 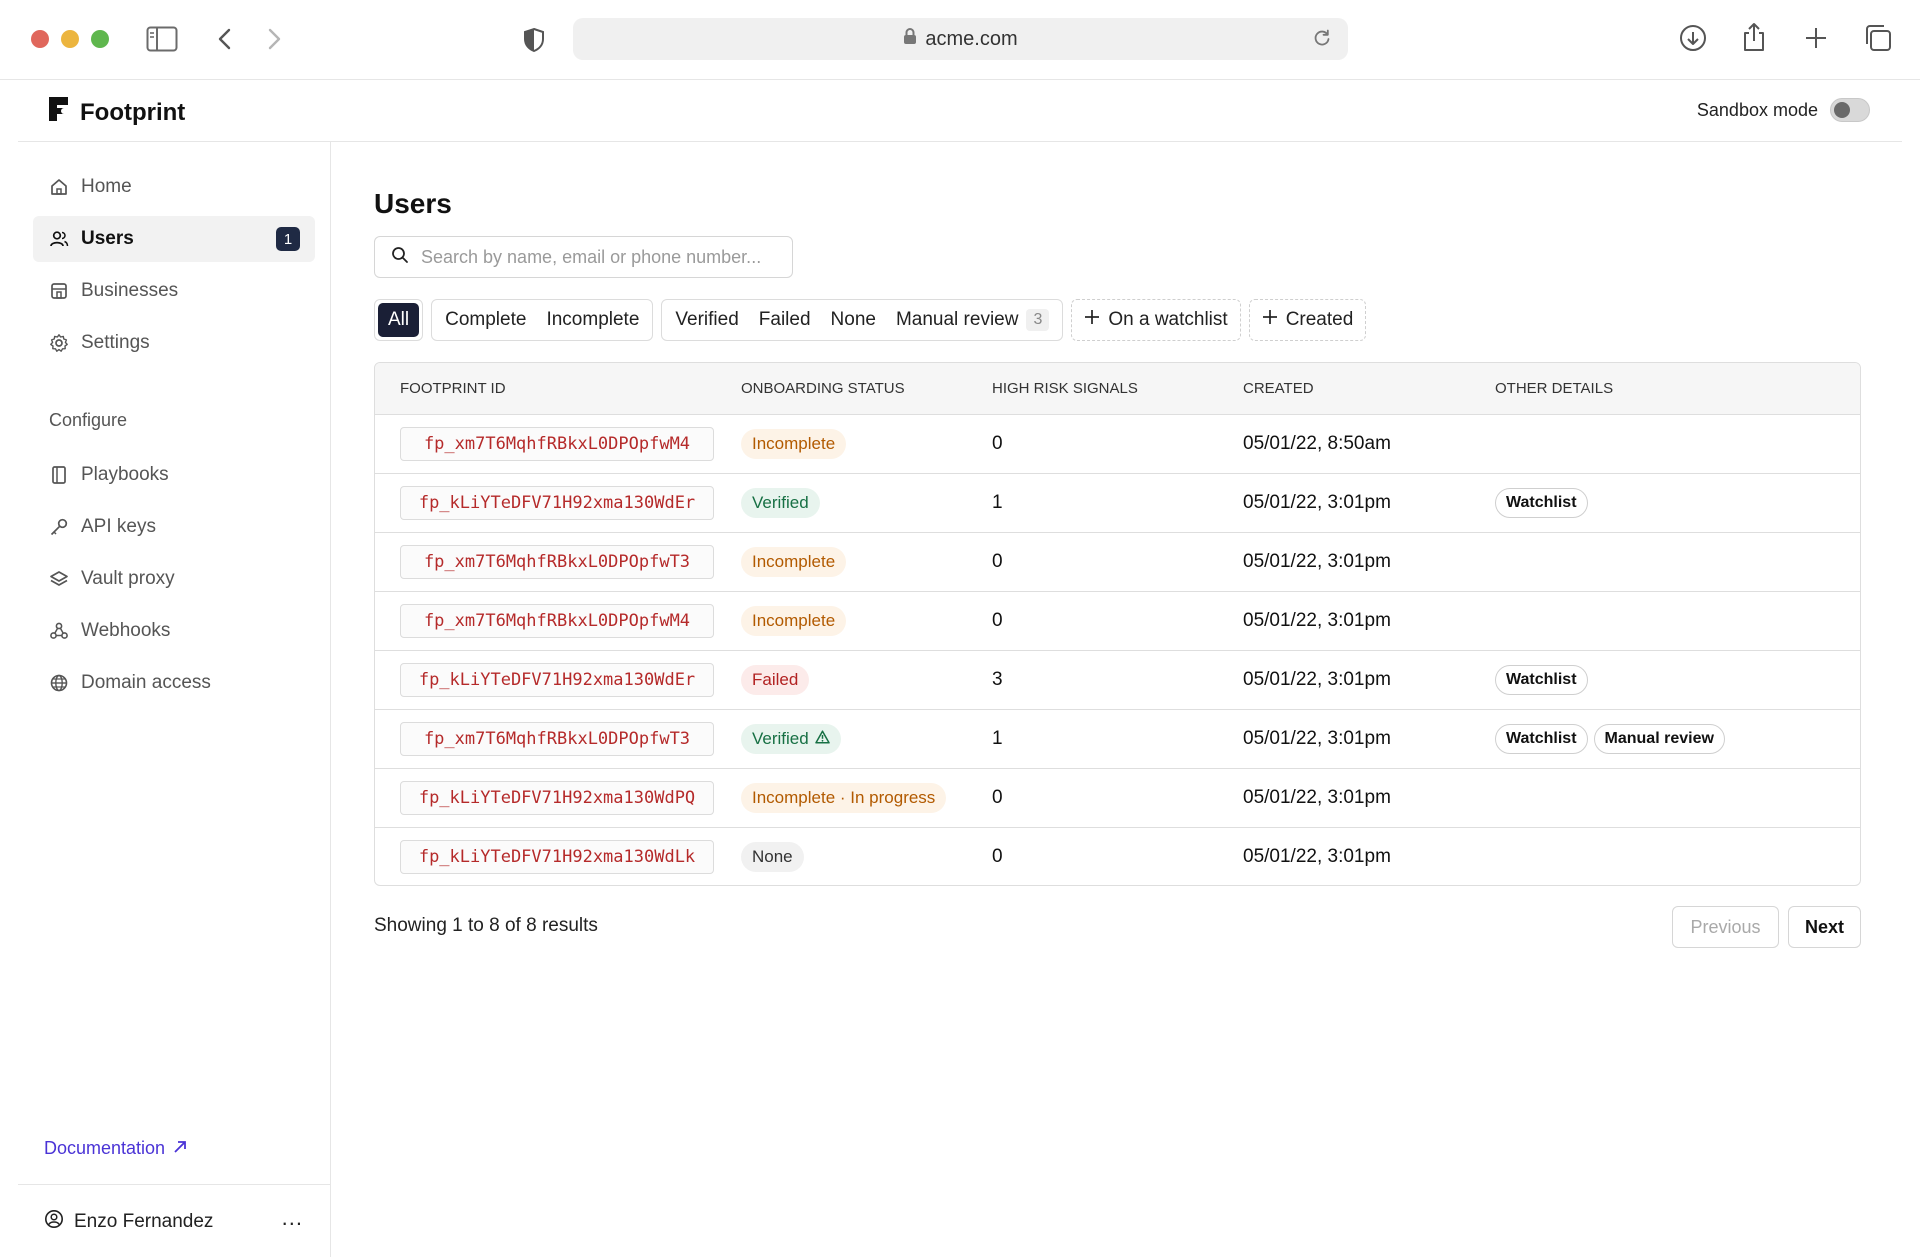 What do you see at coordinates (785, 320) in the screenshot?
I see `filter-failed: Failed` at bounding box center [785, 320].